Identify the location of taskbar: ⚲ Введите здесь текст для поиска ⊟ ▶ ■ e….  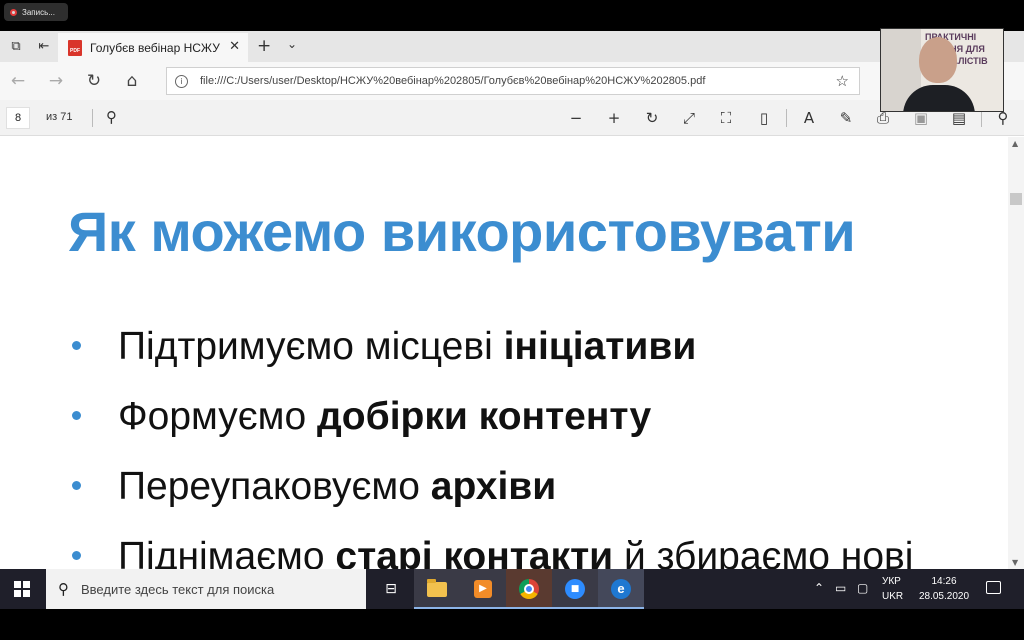
(512, 589).